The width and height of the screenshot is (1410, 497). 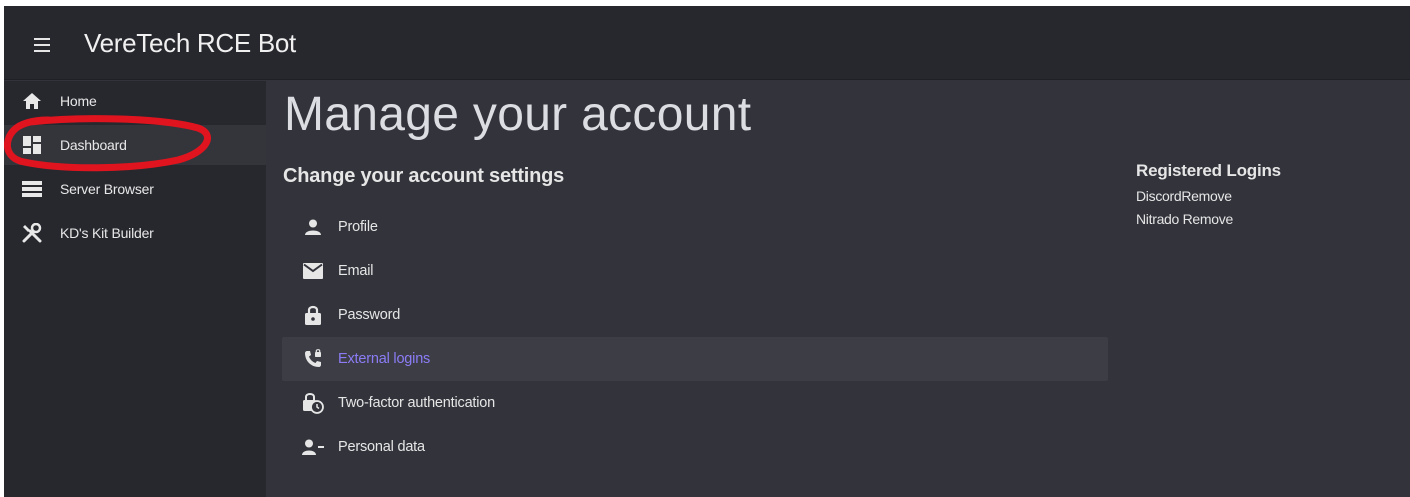 I want to click on login-row: Nitrado Remove, so click(x=1266, y=219).